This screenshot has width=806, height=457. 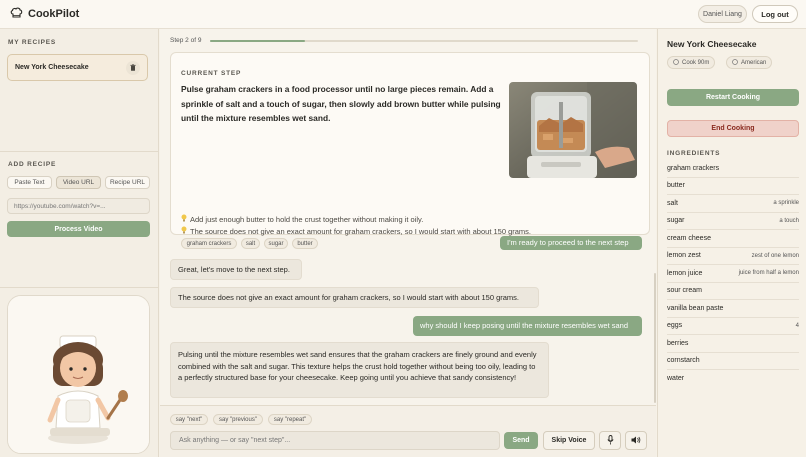 I want to click on chat-scrollbar, so click(x=655, y=338).